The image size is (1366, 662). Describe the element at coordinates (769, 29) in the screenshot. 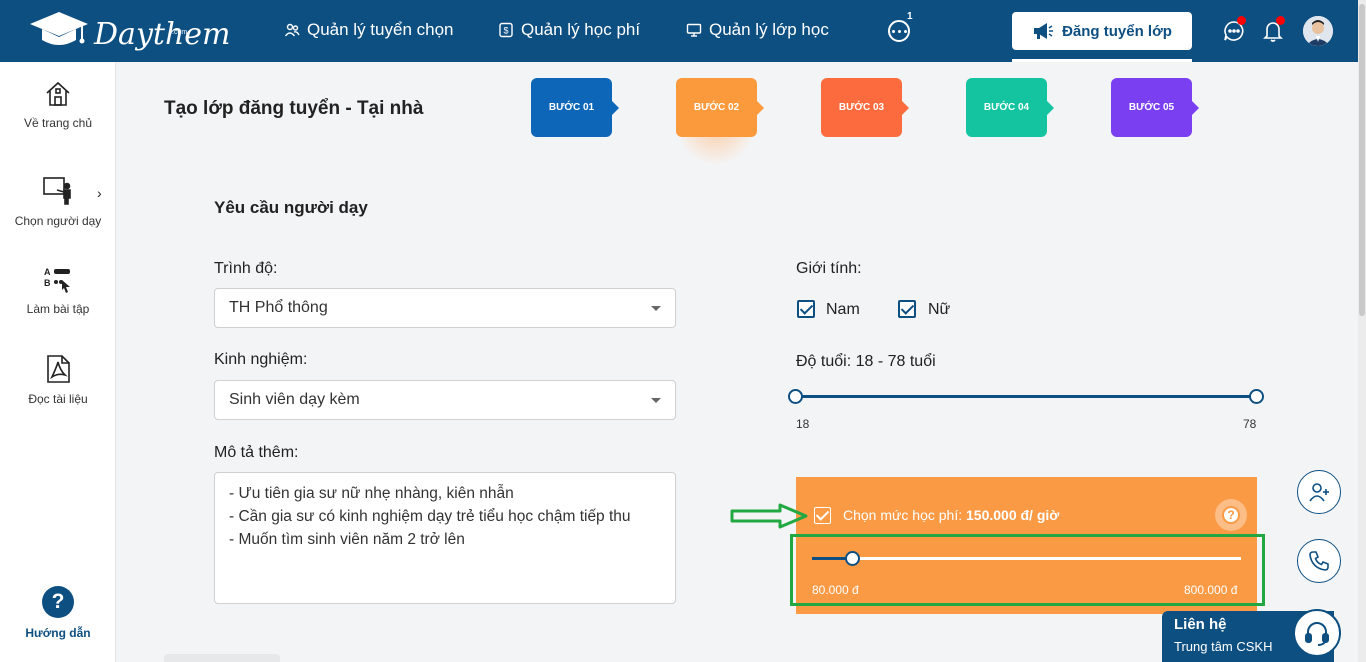

I see `nav-classes-label: Quản lý lớp học` at that location.